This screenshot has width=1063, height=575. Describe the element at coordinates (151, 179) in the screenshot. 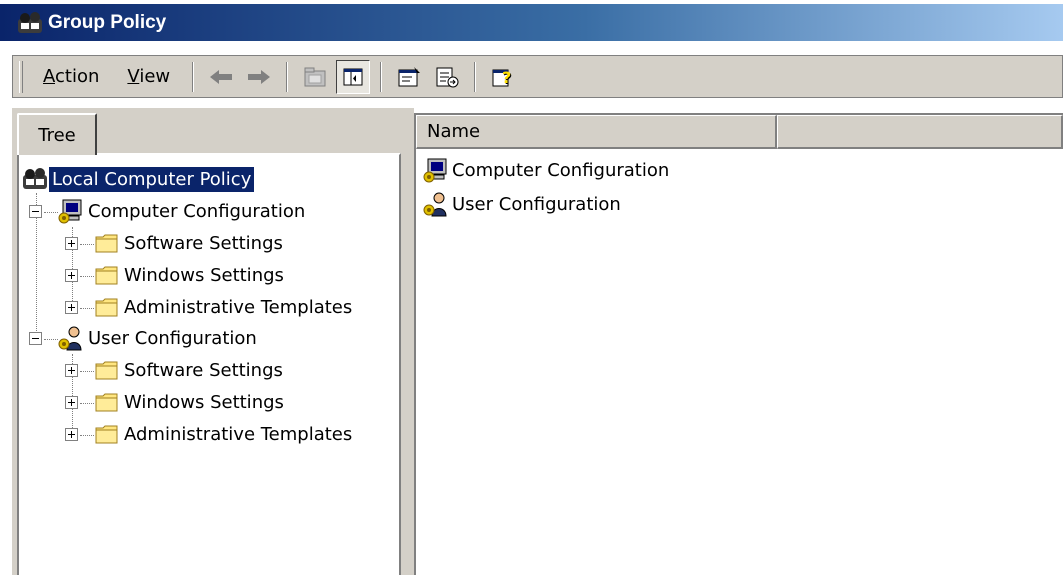

I see `tree-item-label: Local Computer Policy` at that location.